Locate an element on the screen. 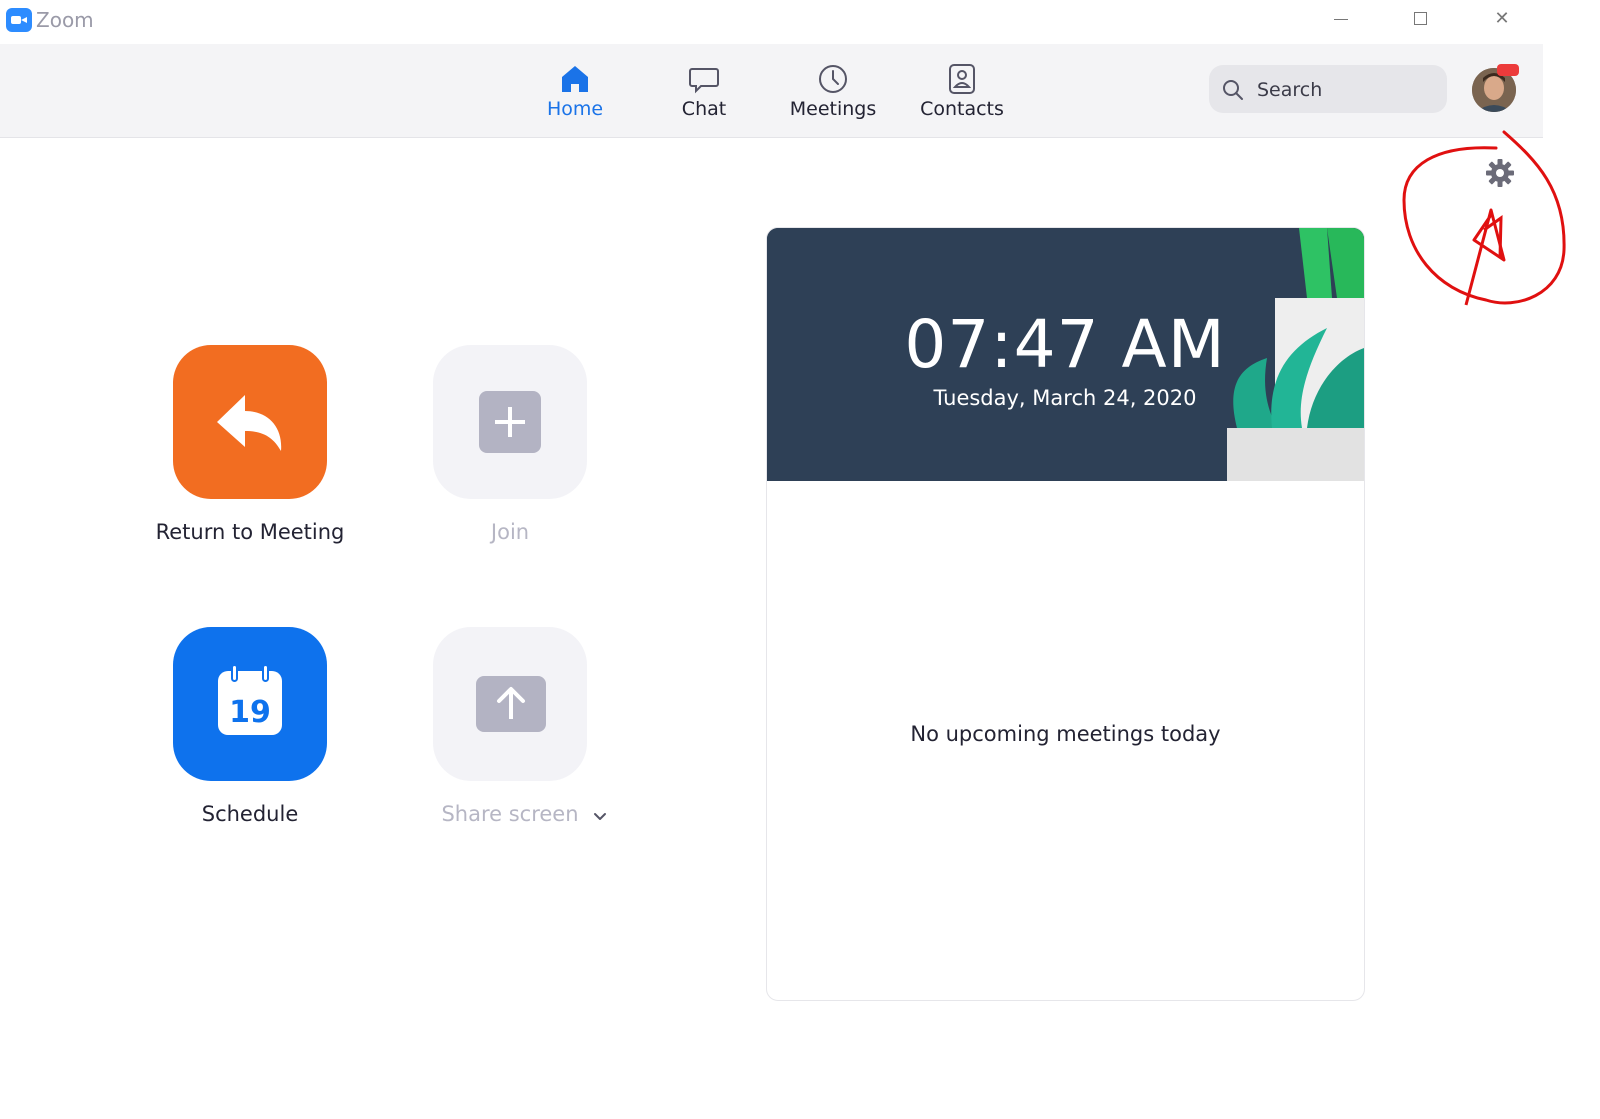 Image resolution: width=1600 pixels, height=1119 pixels. share-screen-button is located at coordinates (510, 704).